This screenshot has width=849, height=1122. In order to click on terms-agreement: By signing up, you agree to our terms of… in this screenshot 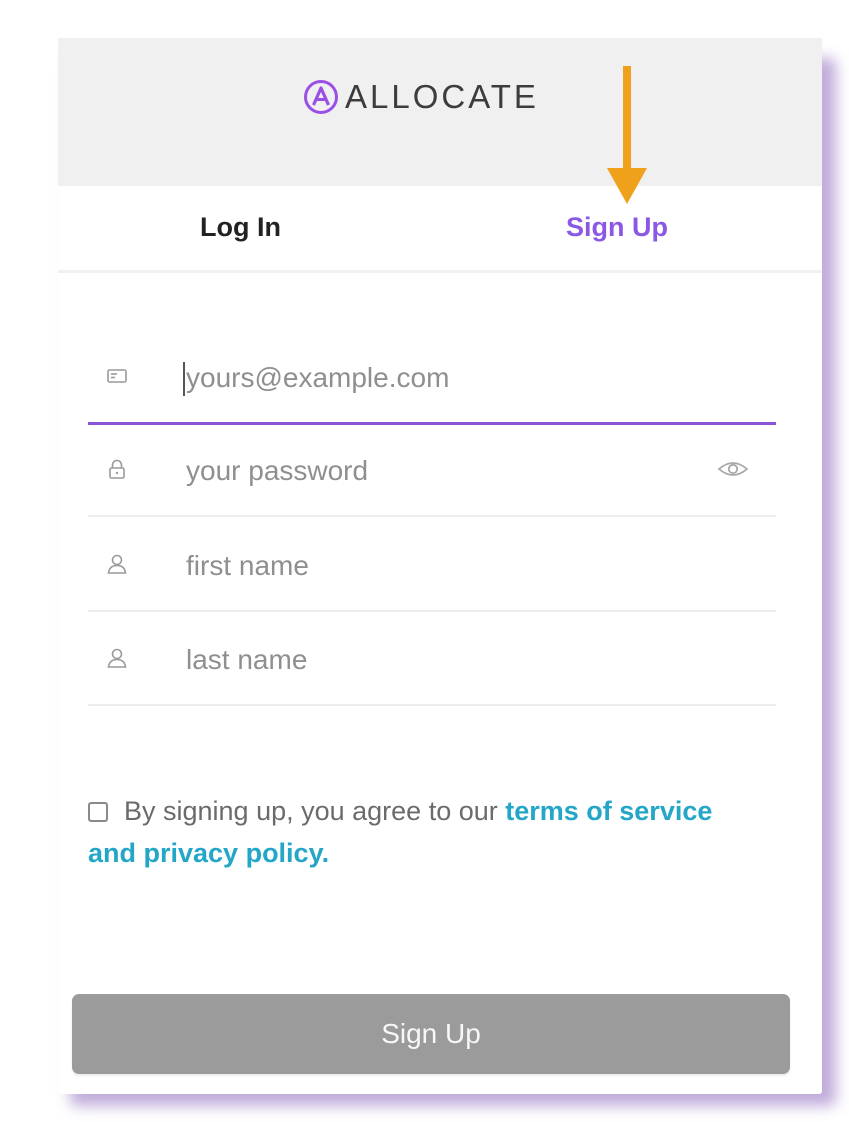, I will do `click(413, 832)`.